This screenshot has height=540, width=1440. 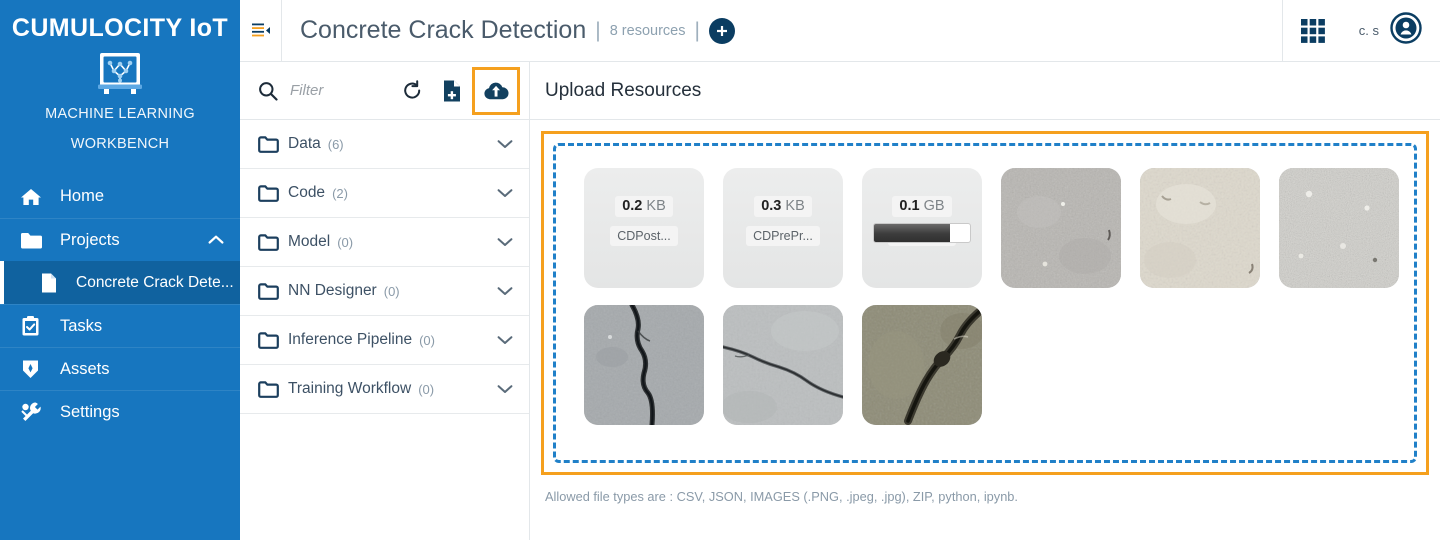 I want to click on header-actions: c. s, so click(x=1360, y=30).